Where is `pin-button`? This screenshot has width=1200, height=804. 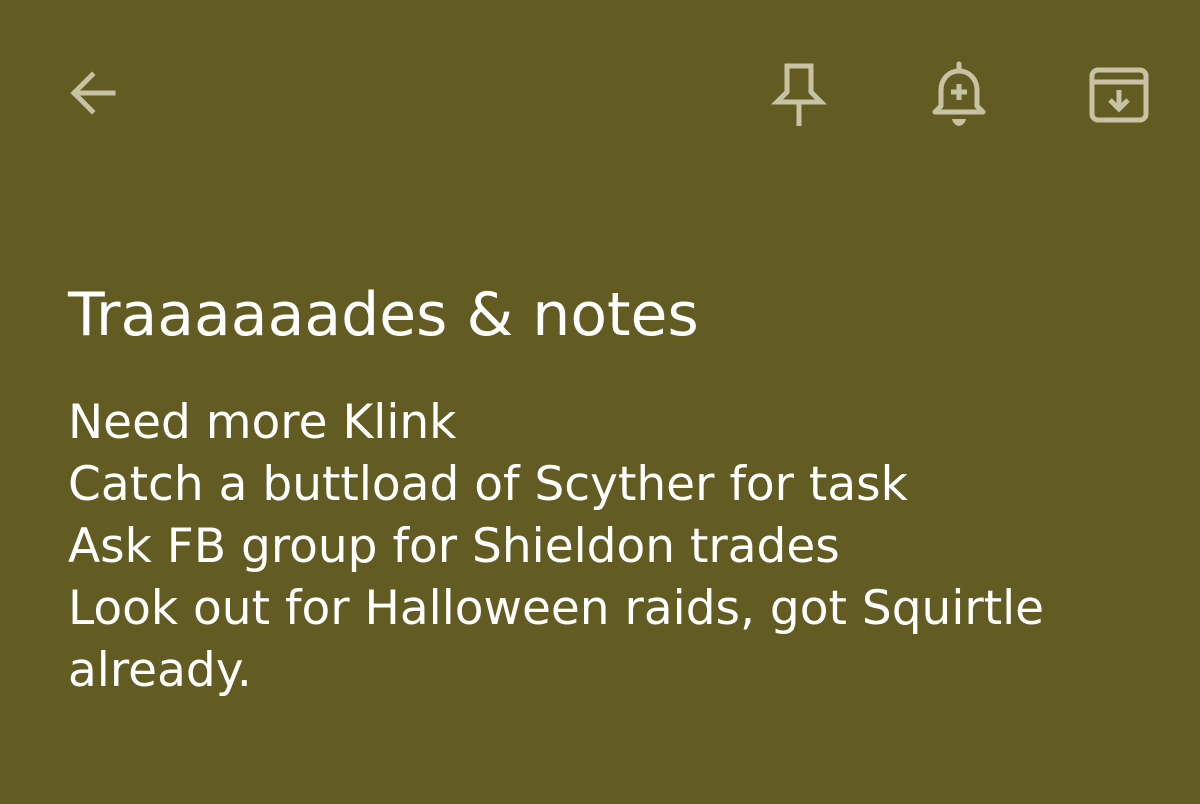 pin-button is located at coordinates (799, 93).